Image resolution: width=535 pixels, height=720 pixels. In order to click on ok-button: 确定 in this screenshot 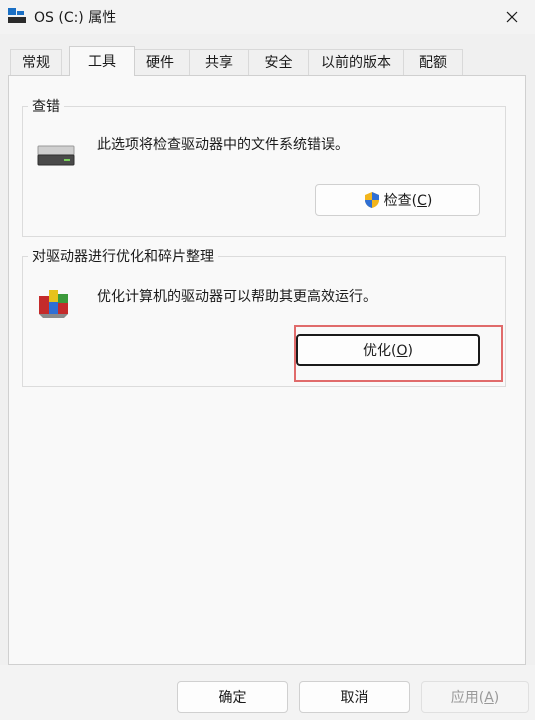, I will do `click(232, 697)`.